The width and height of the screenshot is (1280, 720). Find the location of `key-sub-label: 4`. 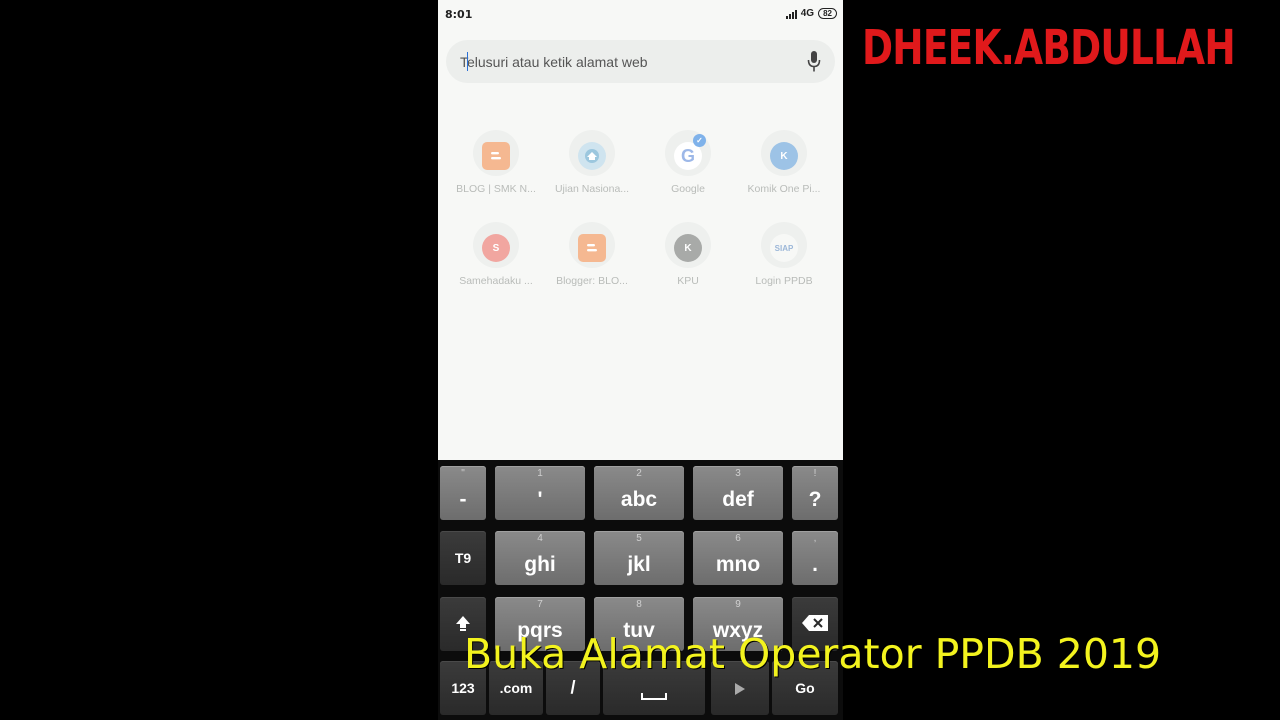

key-sub-label: 4 is located at coordinates (540, 538).